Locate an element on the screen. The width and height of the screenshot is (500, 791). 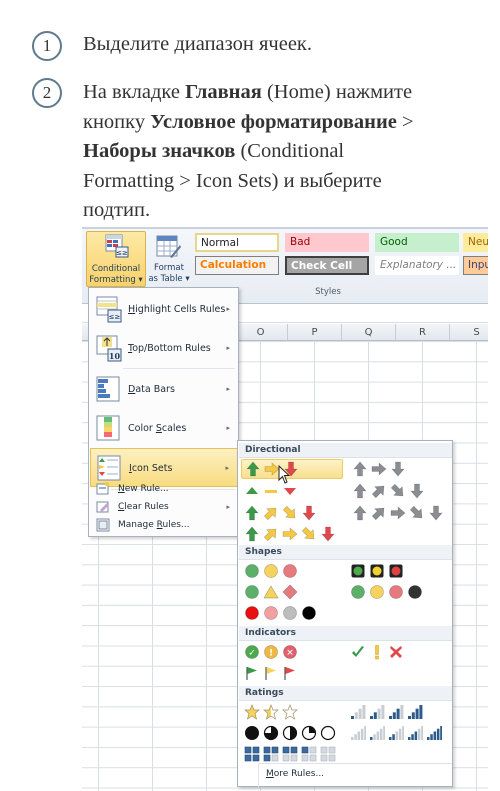
icon-set-3-symbols-circled: ✓! ✕ is located at coordinates (271, 652).